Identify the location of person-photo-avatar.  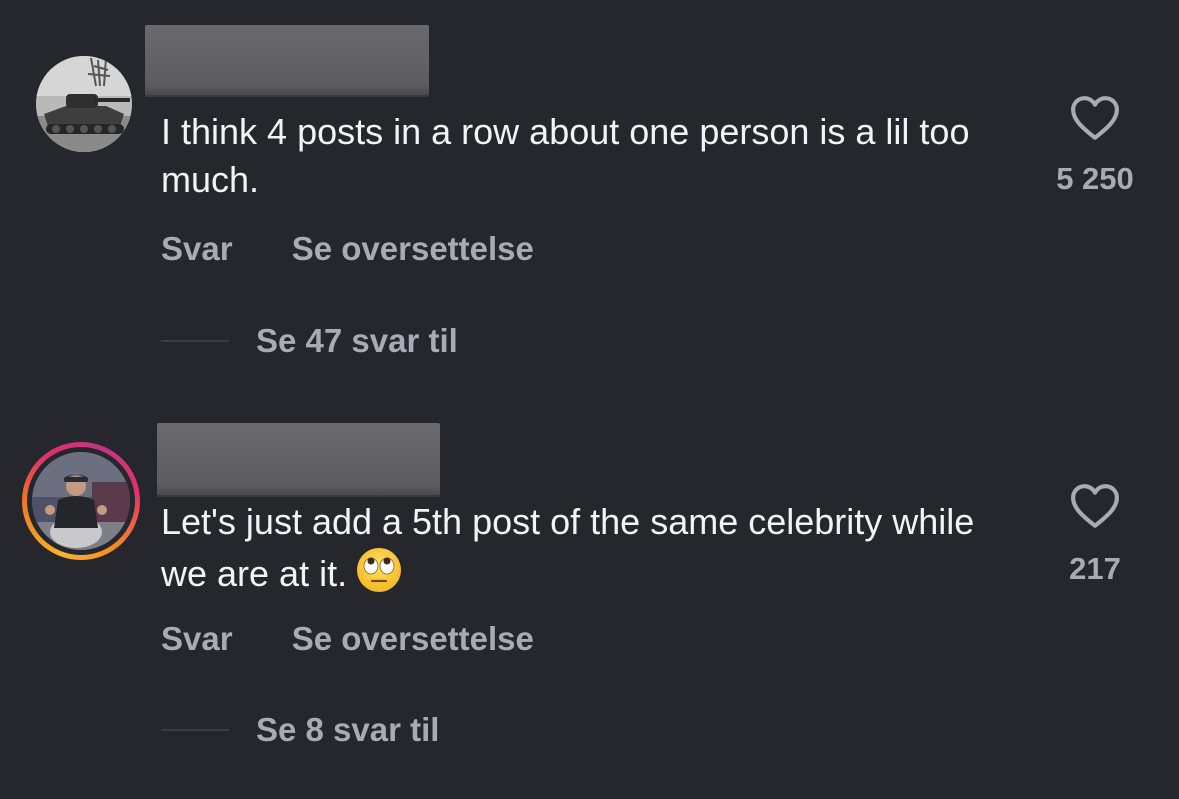
(81, 501).